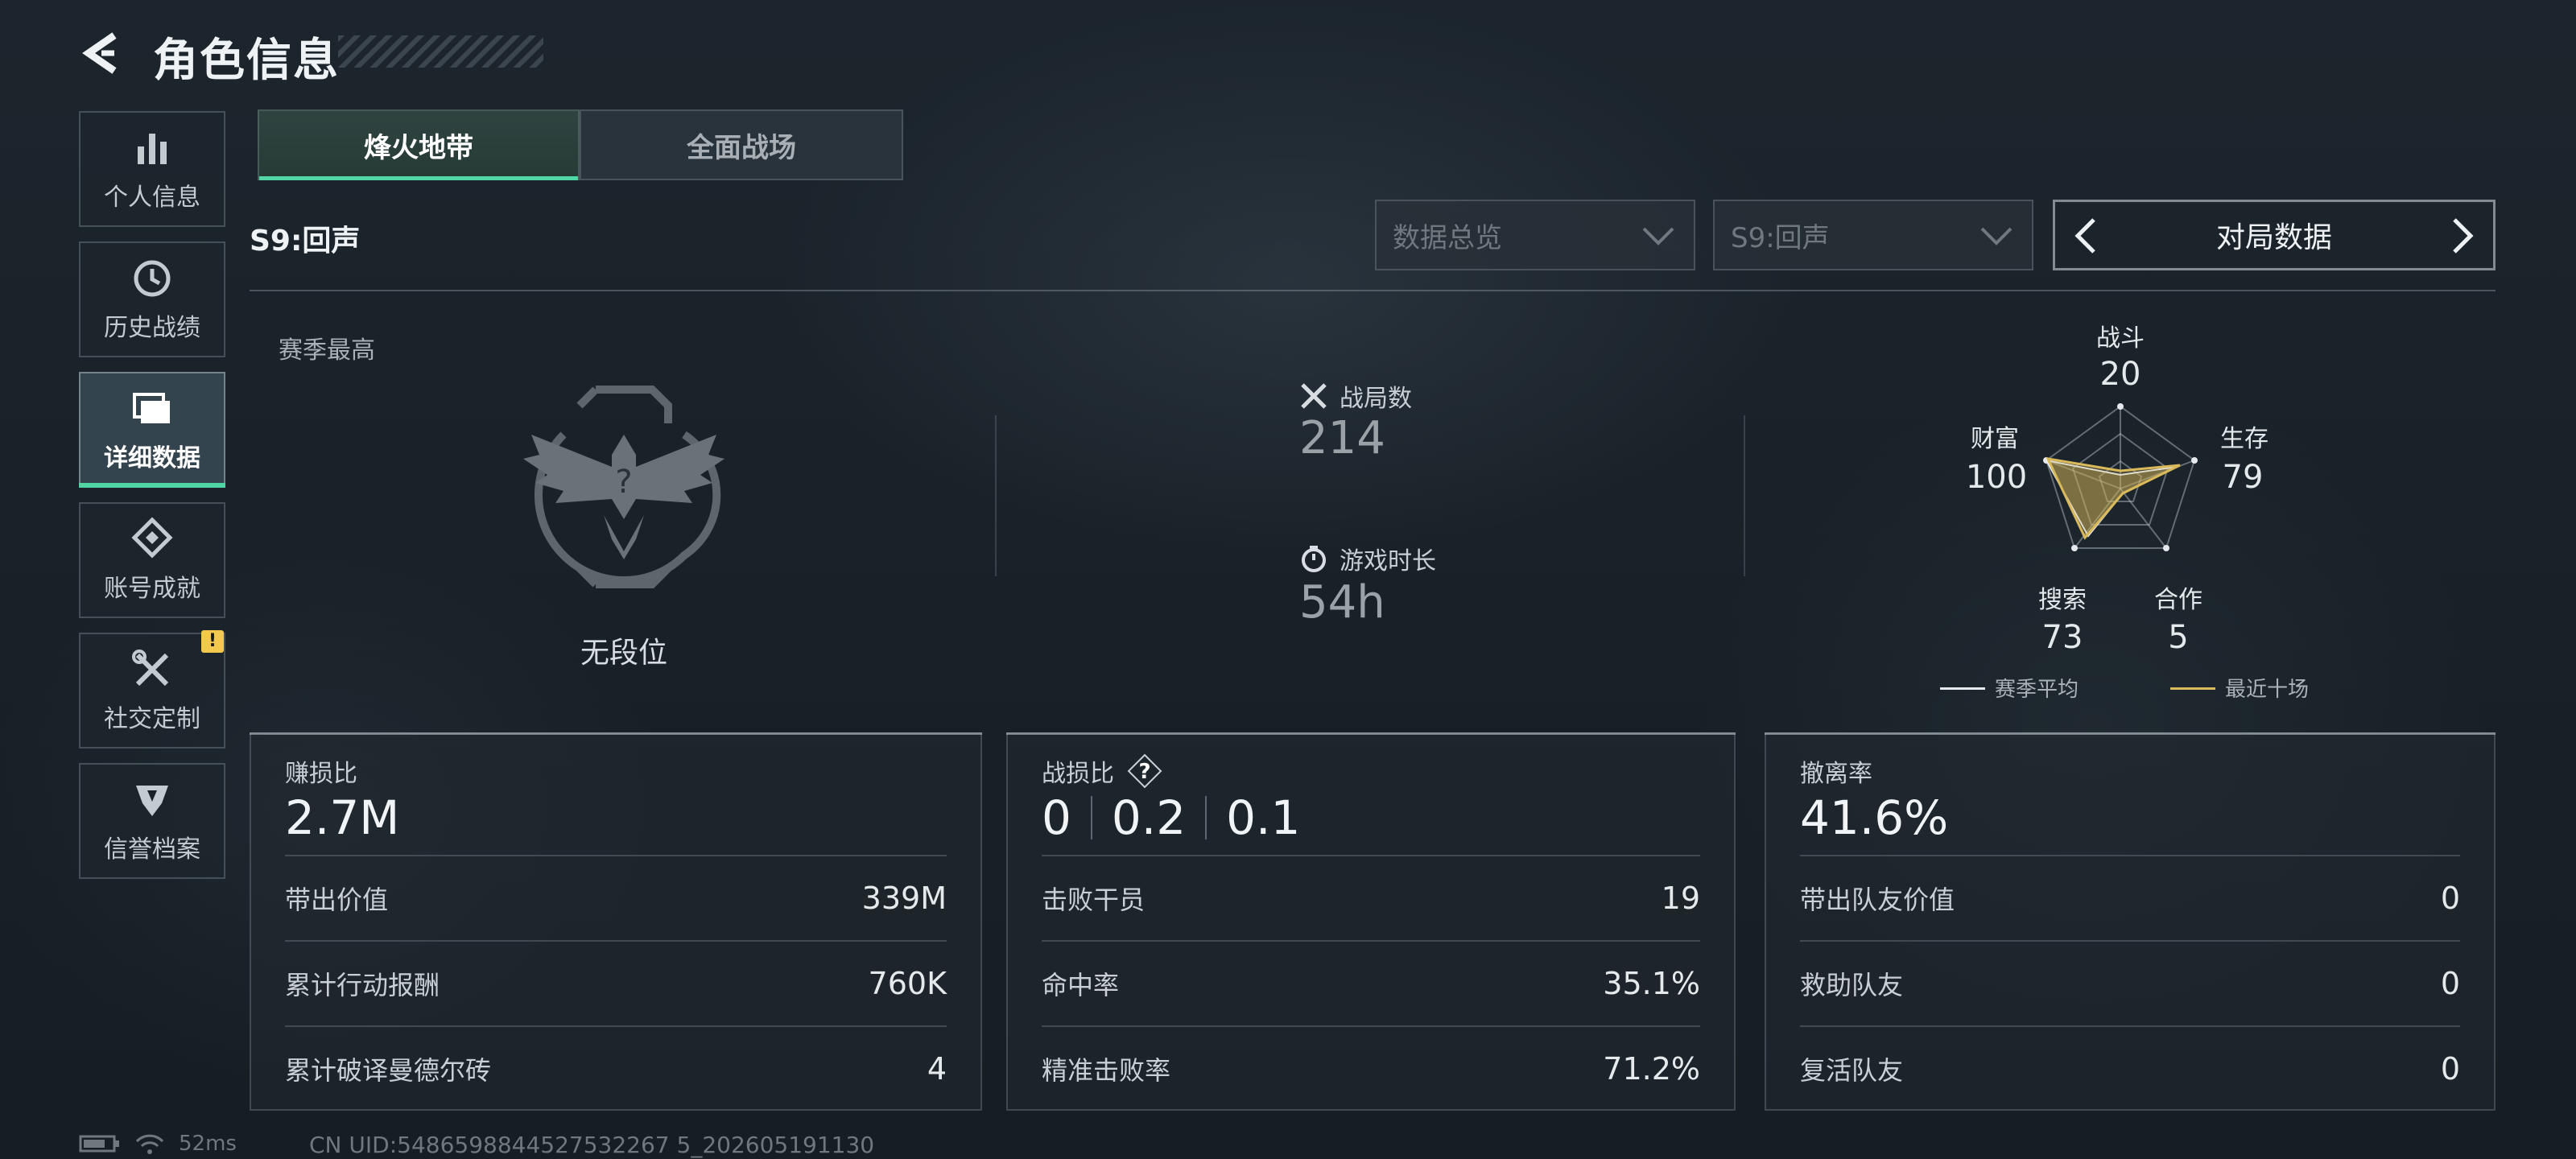 Image resolution: width=2576 pixels, height=1159 pixels. Describe the element at coordinates (152, 538) in the screenshot. I see `medal-icon` at that location.